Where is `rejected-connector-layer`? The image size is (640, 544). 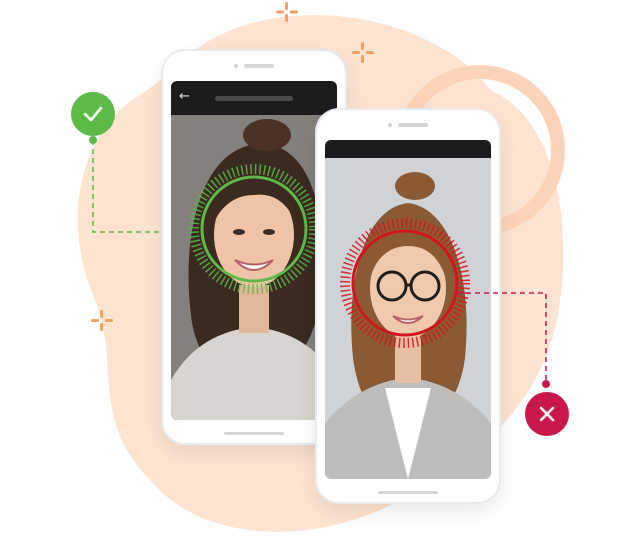
rejected-connector-layer is located at coordinates (503, 340).